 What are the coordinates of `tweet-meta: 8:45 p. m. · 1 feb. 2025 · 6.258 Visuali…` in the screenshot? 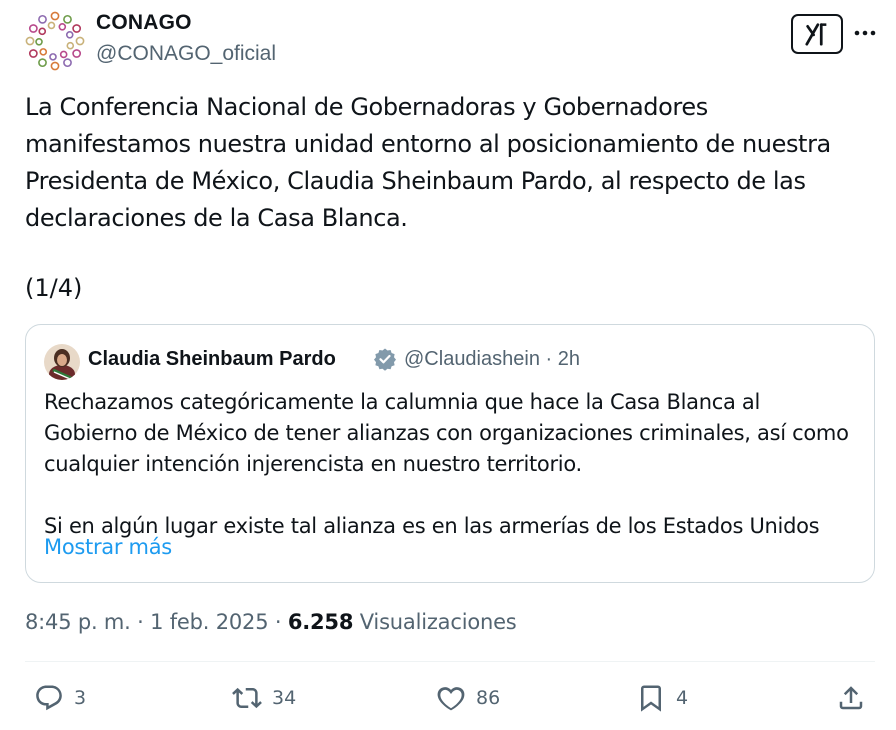 It's located at (271, 622).